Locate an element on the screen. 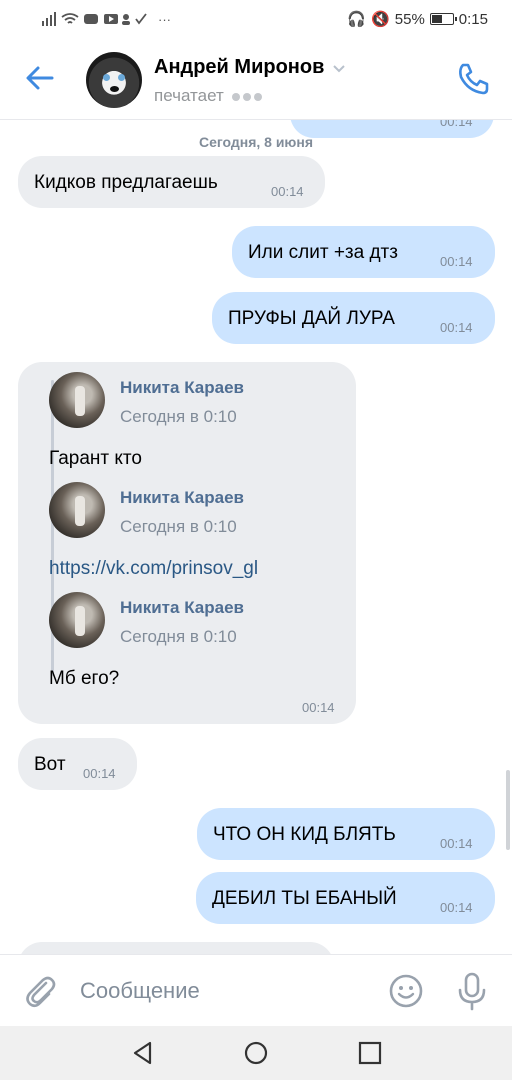 The width and height of the screenshot is (512, 1080). battery-percent: 55% is located at coordinates (409, 19).